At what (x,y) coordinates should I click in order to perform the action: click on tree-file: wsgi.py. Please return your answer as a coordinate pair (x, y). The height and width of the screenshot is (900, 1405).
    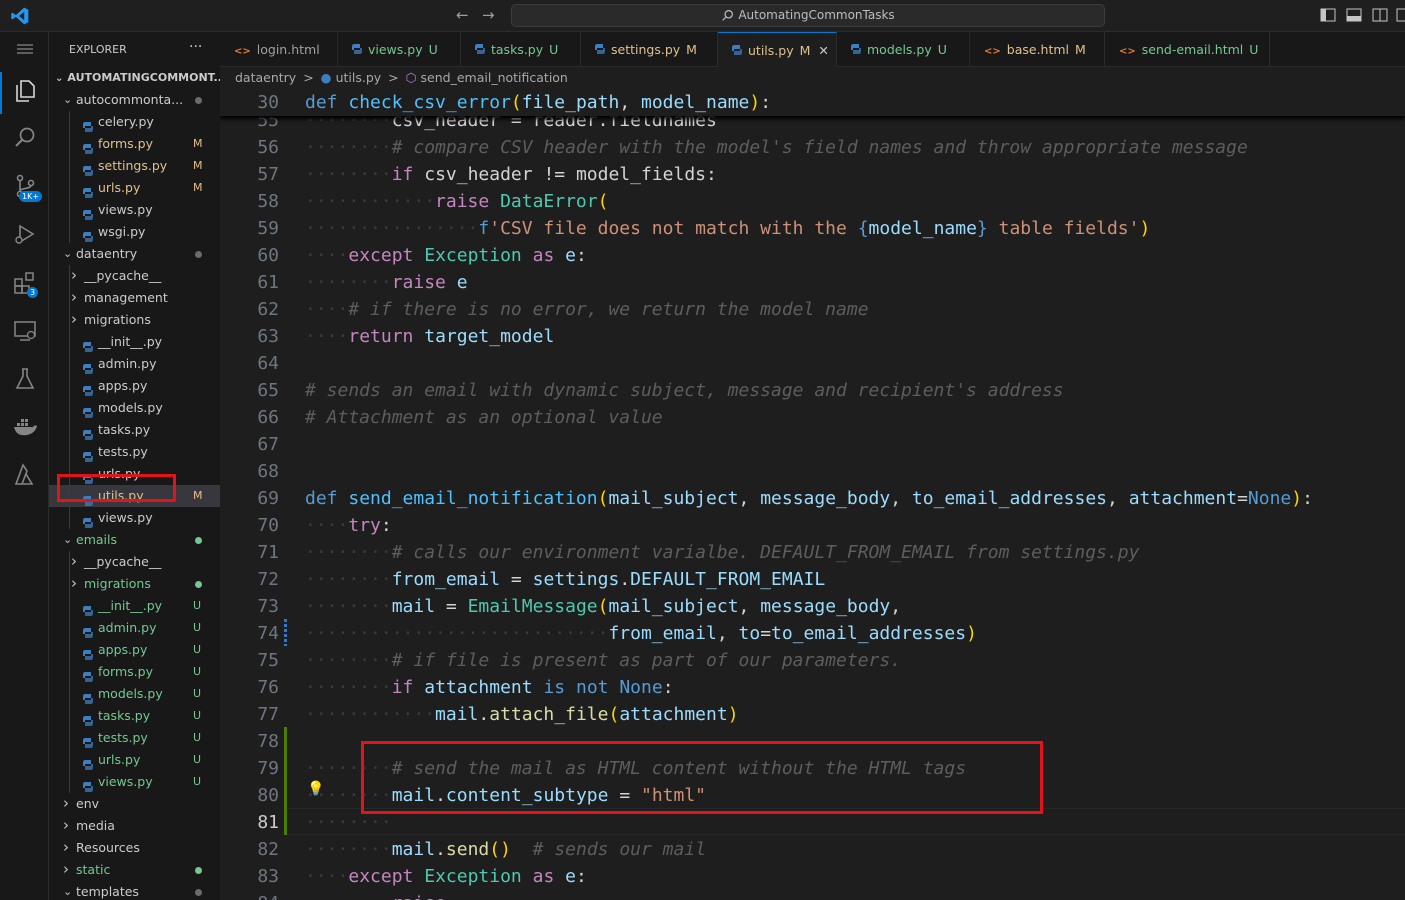
    Looking at the image, I should click on (134, 232).